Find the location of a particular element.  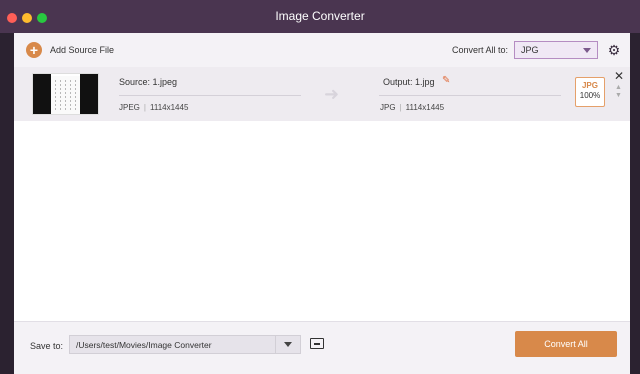

output-dimensions: 1114x1445 is located at coordinates (425, 107).